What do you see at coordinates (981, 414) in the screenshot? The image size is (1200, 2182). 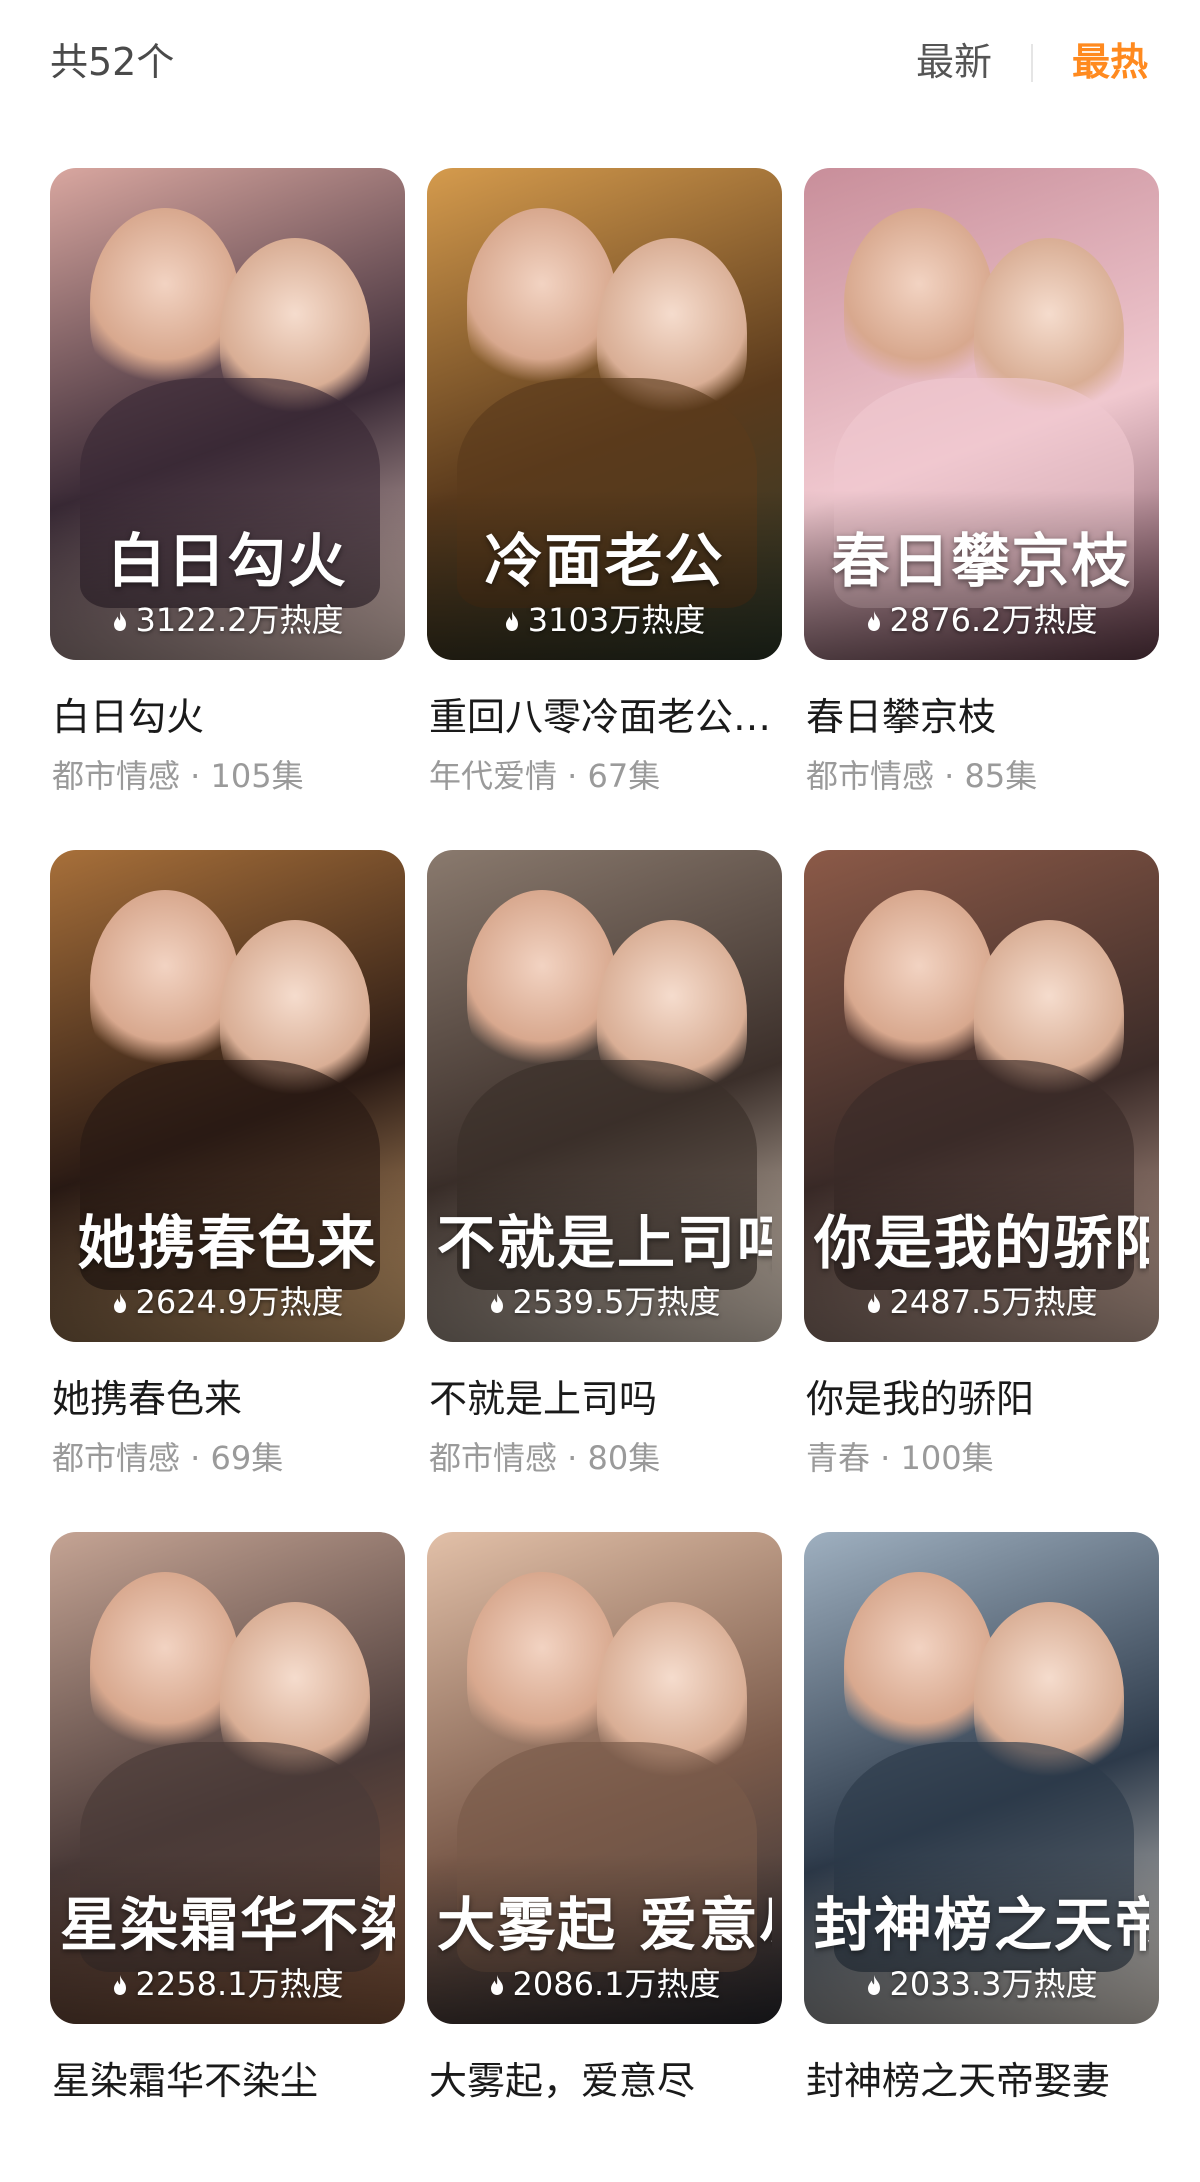 I see `drama-poster: 春日攀京枝 2876.2万热度` at bounding box center [981, 414].